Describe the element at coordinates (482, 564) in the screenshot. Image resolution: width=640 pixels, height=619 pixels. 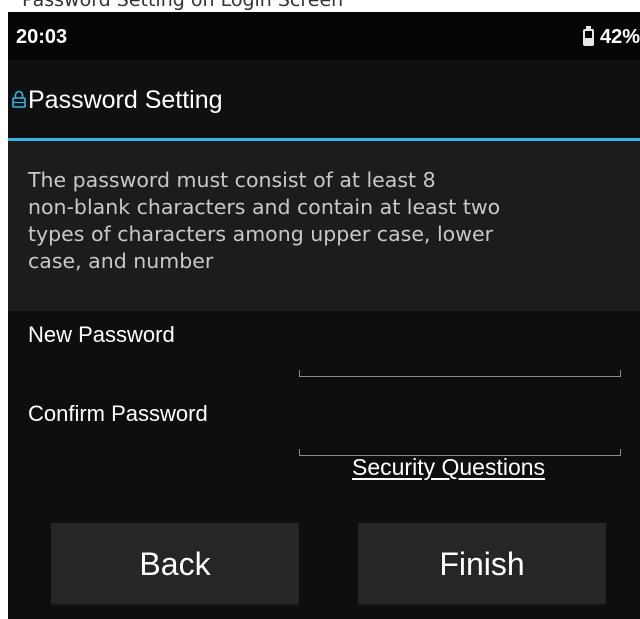
I see `finish-button: Finish` at that location.